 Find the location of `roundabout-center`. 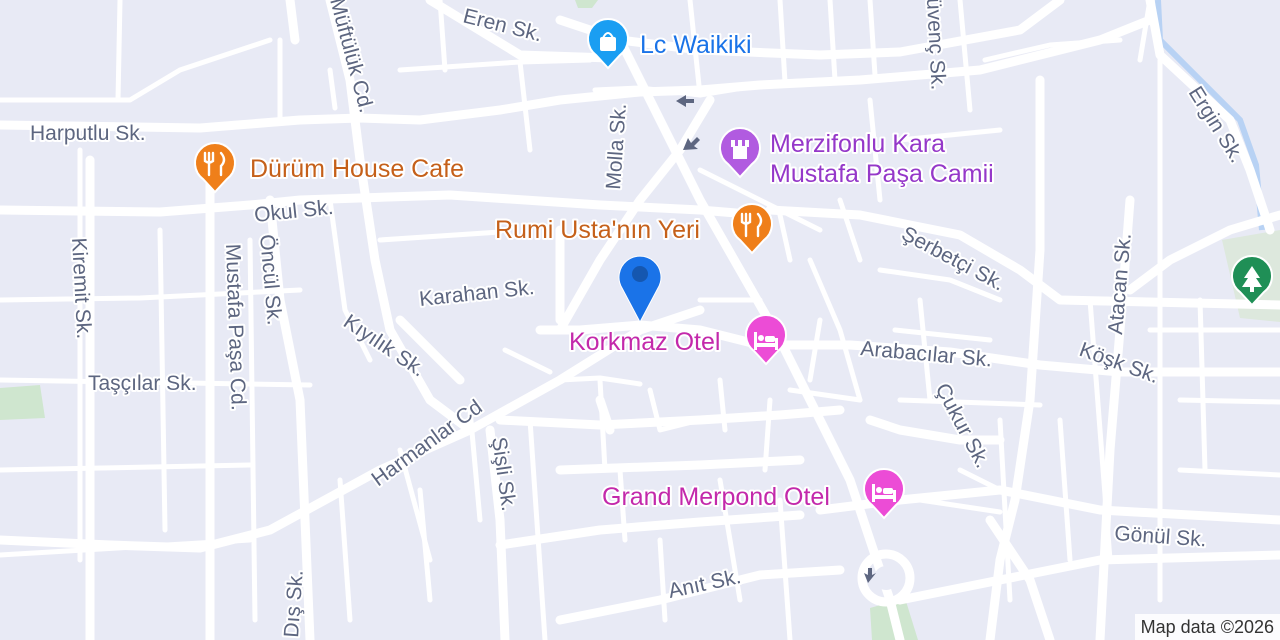

roundabout-center is located at coordinates (886, 578).